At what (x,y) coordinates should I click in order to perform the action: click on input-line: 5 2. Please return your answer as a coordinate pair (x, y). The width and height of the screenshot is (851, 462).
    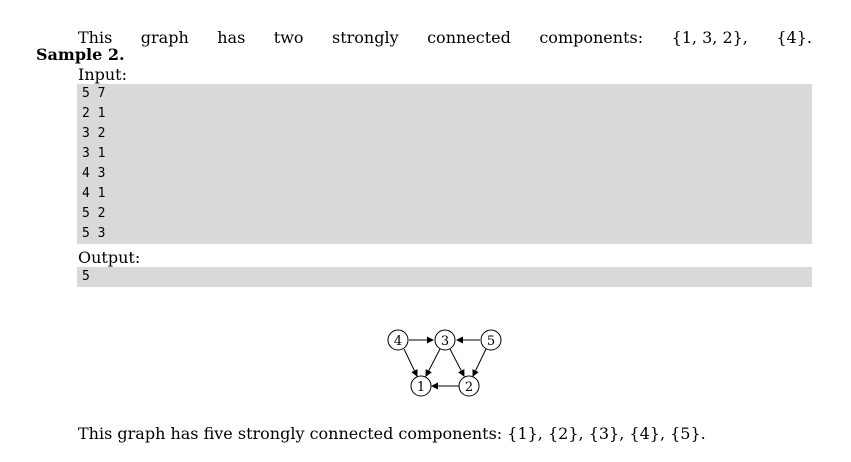
    Looking at the image, I should click on (94, 213).